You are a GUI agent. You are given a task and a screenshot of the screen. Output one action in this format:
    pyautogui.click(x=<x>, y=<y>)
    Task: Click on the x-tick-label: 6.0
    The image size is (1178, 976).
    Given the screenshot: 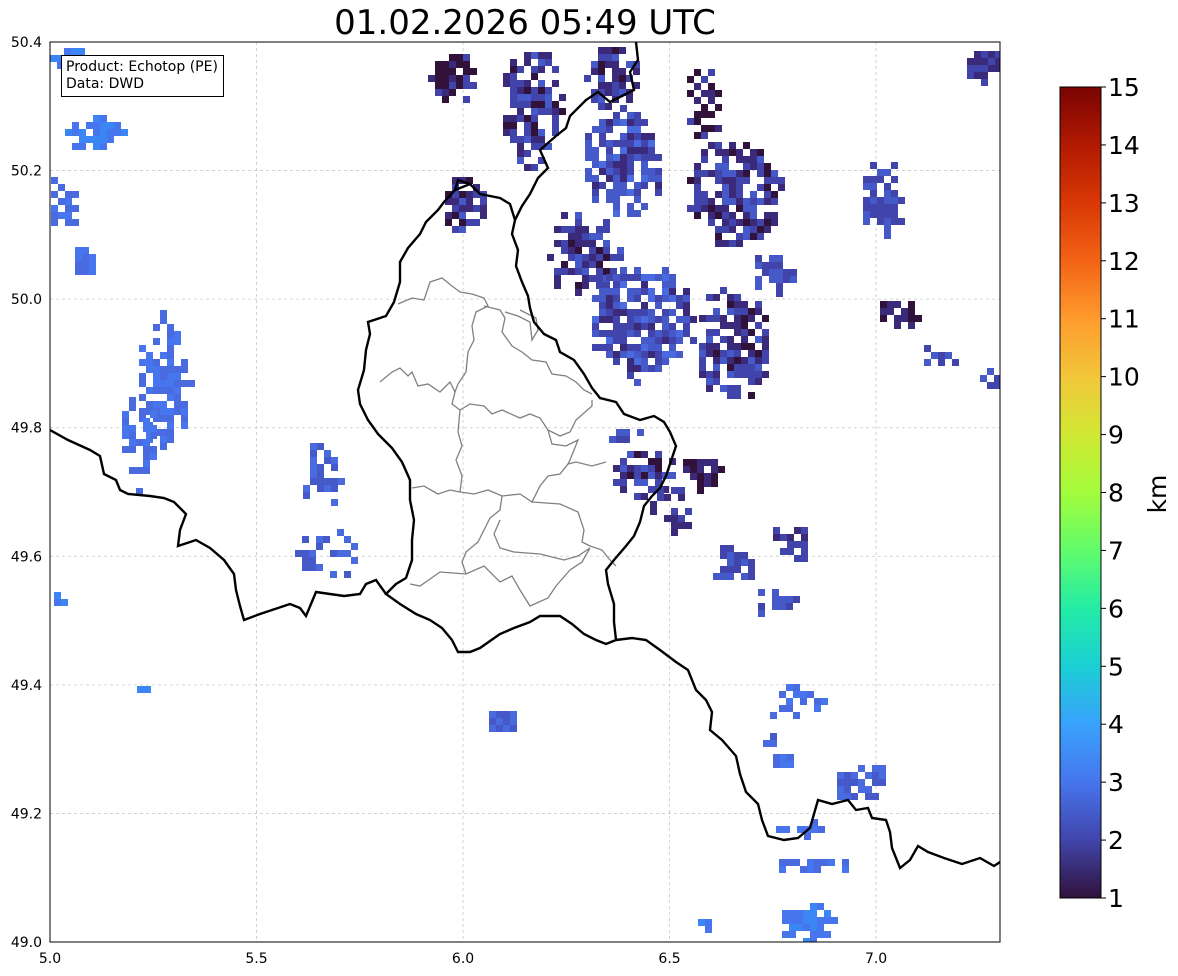 What is the action you would take?
    pyautogui.click(x=463, y=959)
    